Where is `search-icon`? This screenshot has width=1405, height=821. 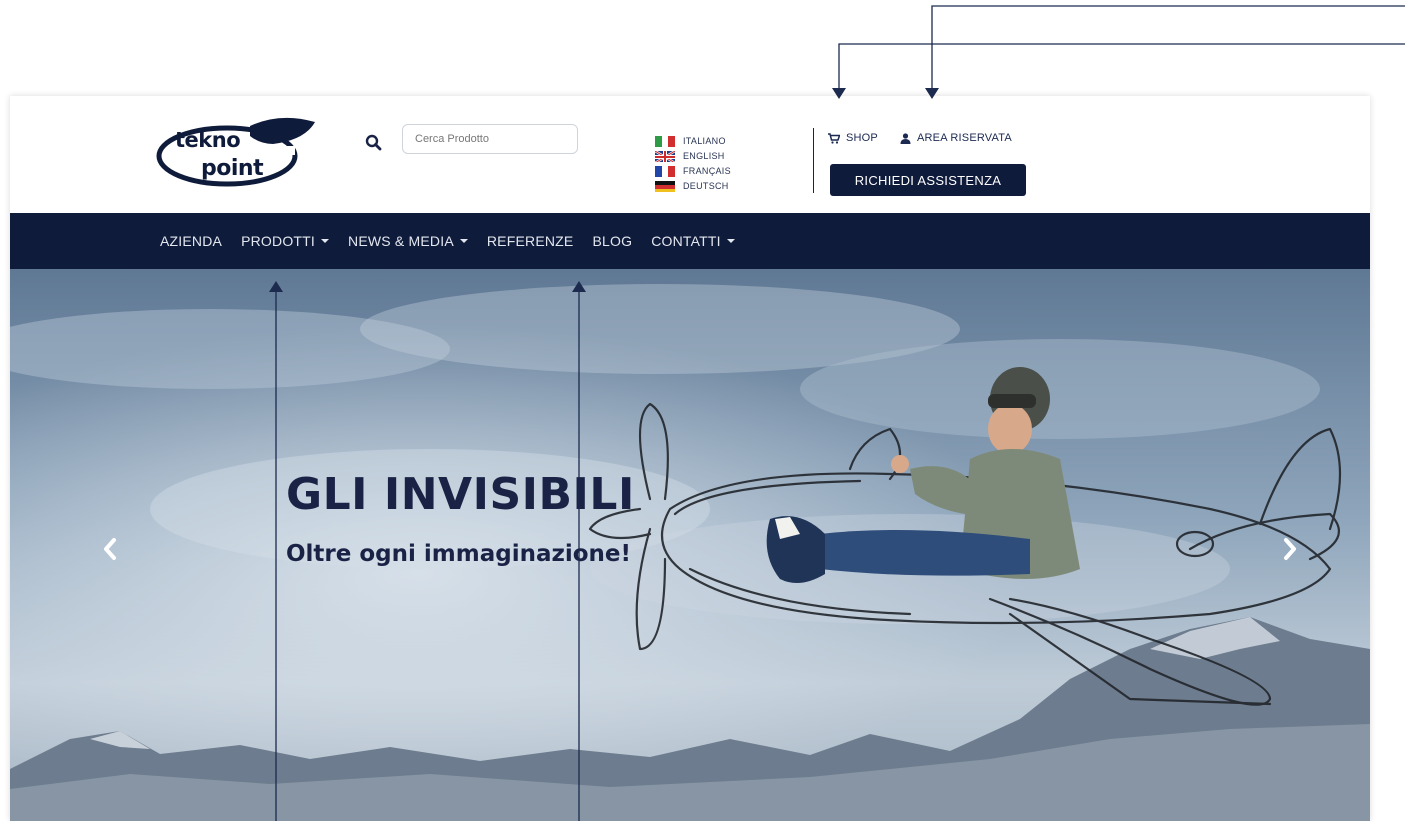 search-icon is located at coordinates (374, 143).